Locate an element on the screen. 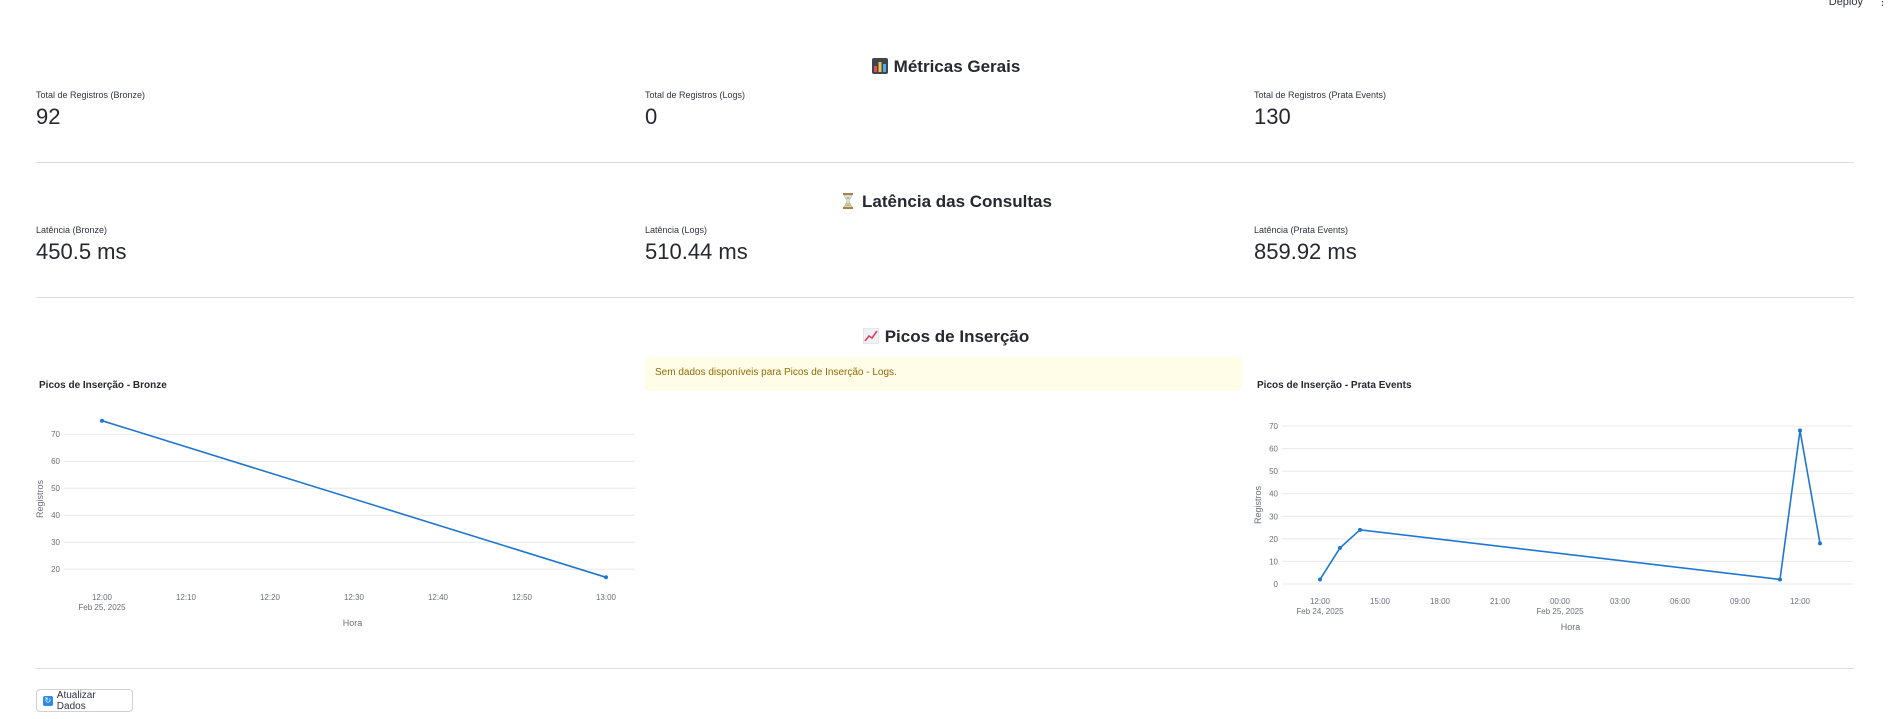 This screenshot has height=719, width=1892. section-title-picos-text: Picos de Inserção is located at coordinates (957, 336).